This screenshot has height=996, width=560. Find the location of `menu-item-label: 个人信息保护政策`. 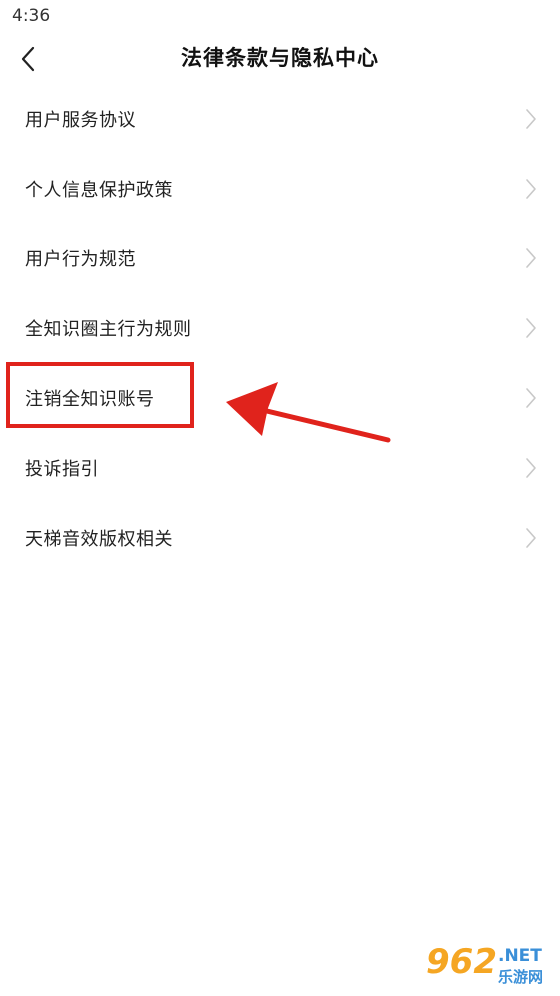

menu-item-label: 个人信息保护政策 is located at coordinates (99, 190).